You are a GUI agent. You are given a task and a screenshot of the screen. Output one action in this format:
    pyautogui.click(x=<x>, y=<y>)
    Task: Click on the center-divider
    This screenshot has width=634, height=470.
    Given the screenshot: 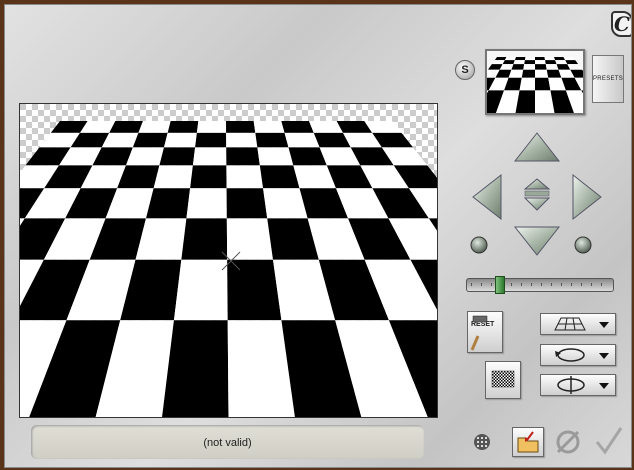 What is the action you would take?
    pyautogui.click(x=537, y=193)
    